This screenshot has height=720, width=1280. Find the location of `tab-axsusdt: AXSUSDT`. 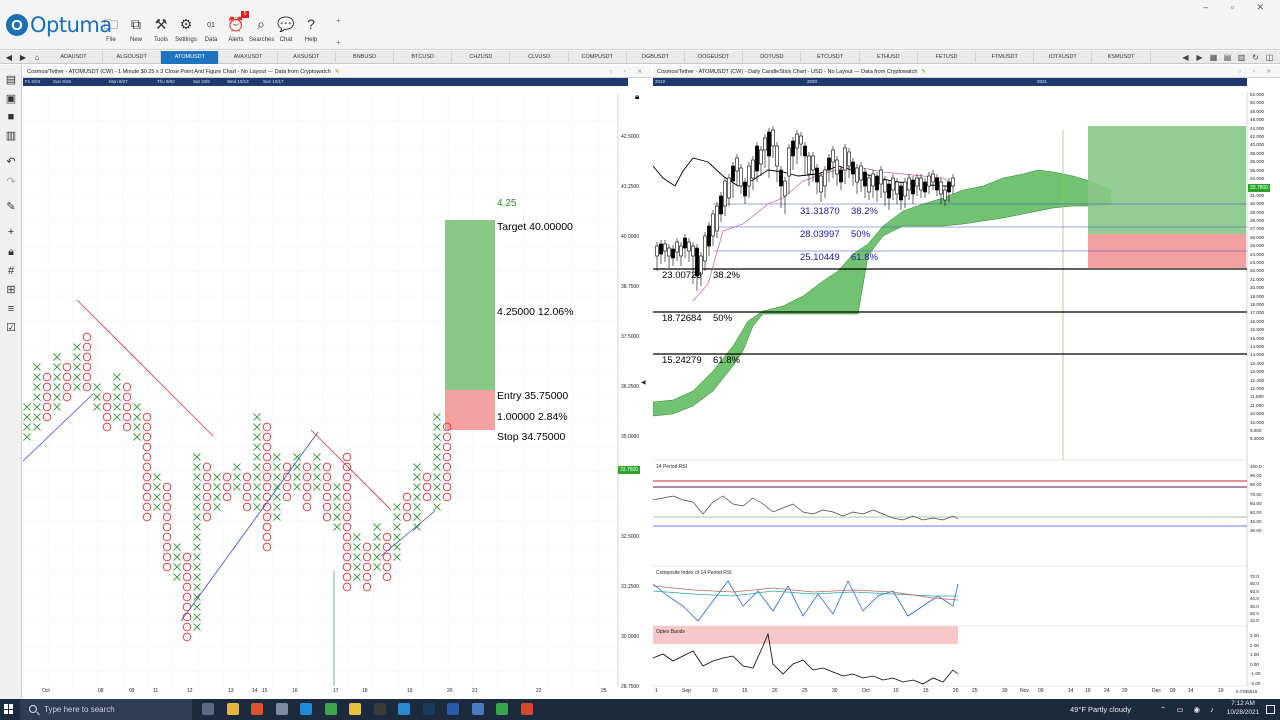

tab-axsusdt: AXSUSDT is located at coordinates (307, 57).